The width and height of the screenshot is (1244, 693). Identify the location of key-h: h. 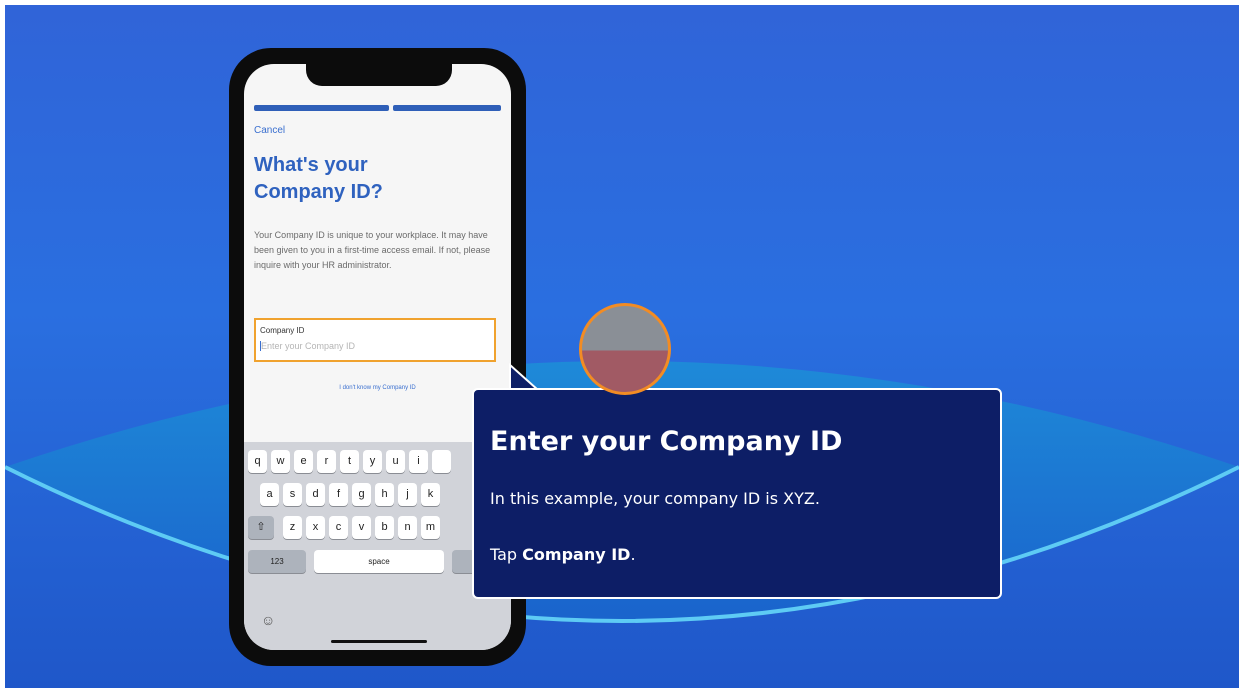
(384, 494).